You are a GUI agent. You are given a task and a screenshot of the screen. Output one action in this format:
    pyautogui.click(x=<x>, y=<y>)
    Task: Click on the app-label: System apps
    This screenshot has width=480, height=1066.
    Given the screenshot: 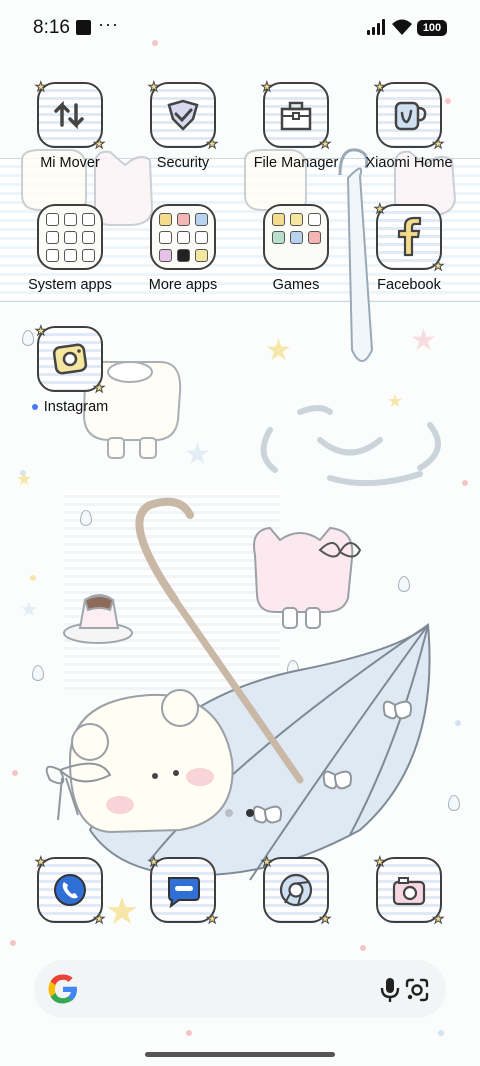 What is the action you would take?
    pyautogui.click(x=70, y=285)
    